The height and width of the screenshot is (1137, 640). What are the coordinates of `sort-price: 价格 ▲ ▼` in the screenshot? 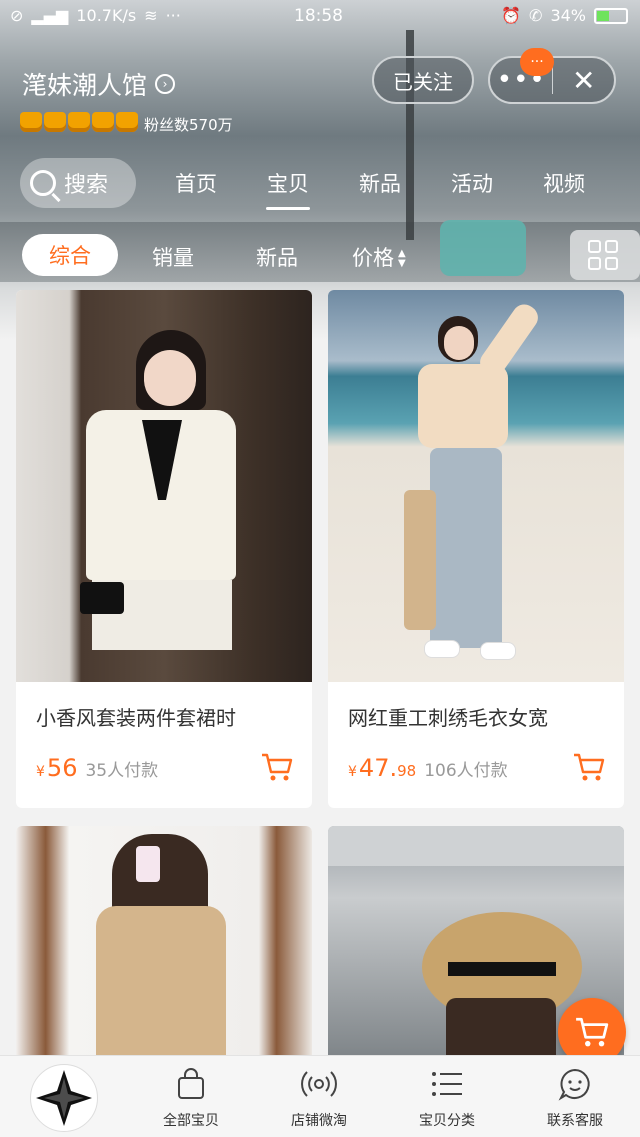 It's located at (379, 257).